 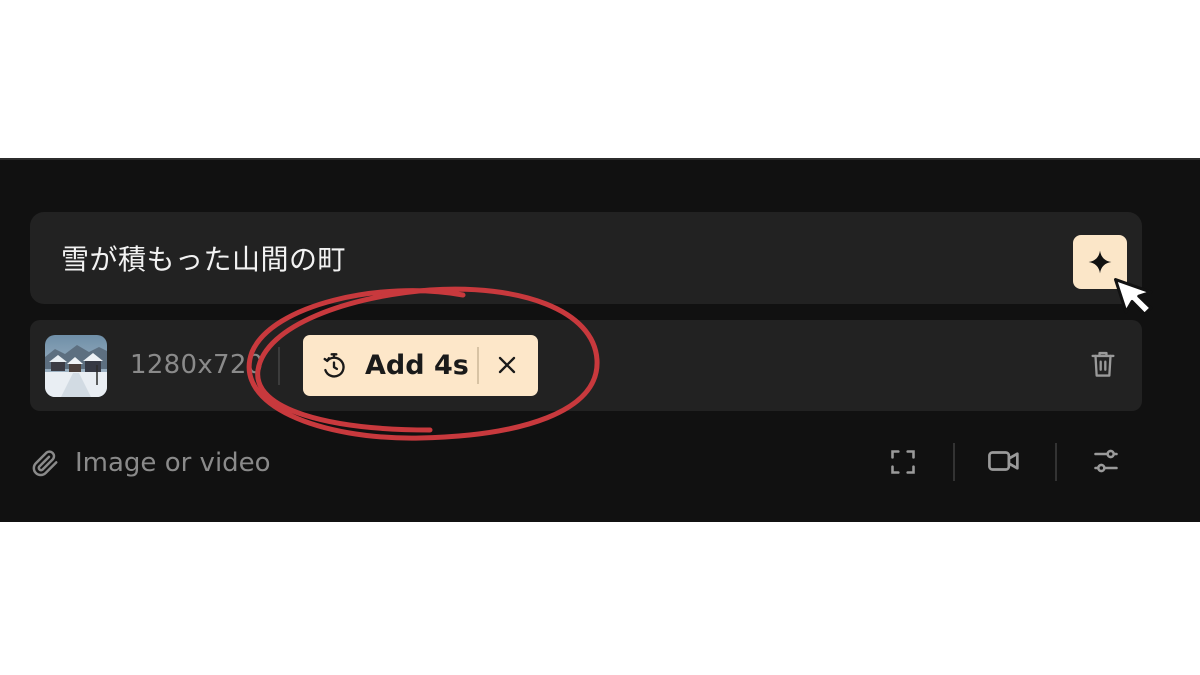 What do you see at coordinates (507, 365) in the screenshot?
I see `close-icon` at bounding box center [507, 365].